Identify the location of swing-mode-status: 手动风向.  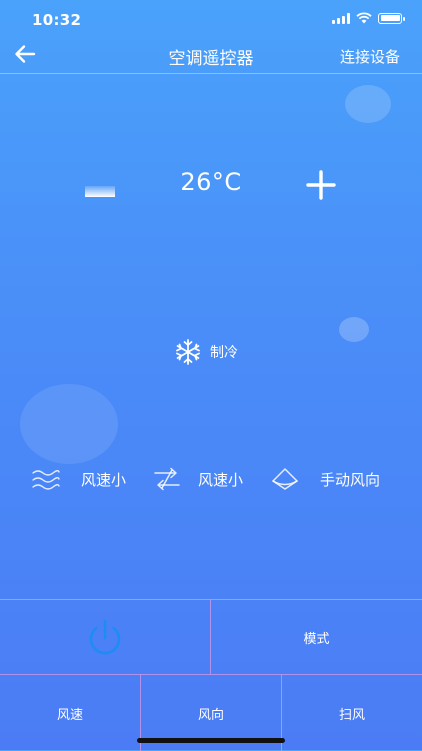
(325, 479).